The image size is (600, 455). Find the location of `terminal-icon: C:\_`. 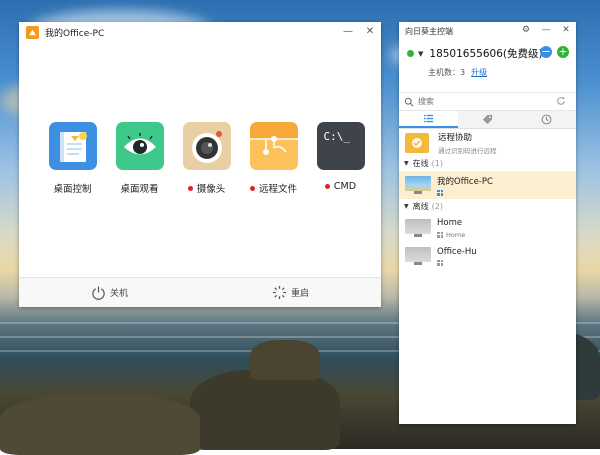

terminal-icon: C:\_ is located at coordinates (340, 146).